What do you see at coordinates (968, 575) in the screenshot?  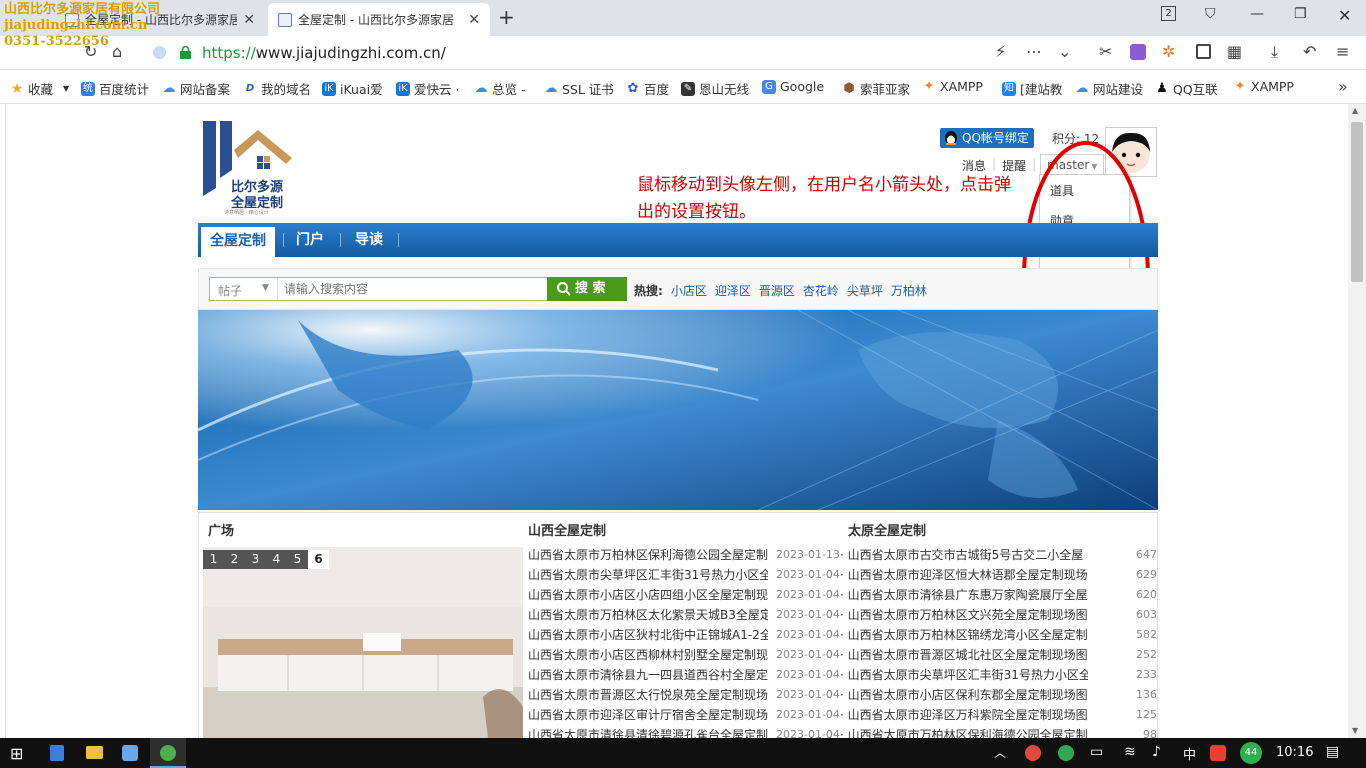 I see `article-title-link: 山西省太原市迎泽区恒大林语郡全屋定制现场` at bounding box center [968, 575].